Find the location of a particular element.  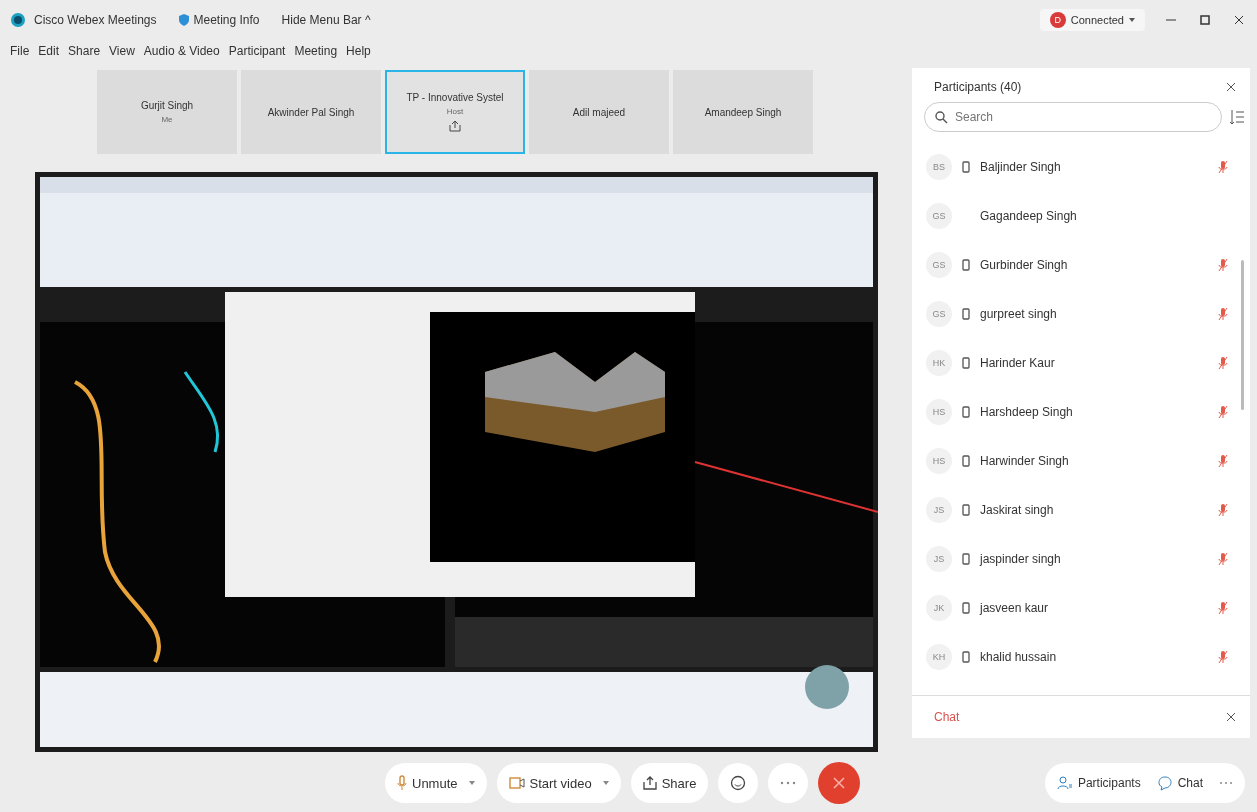

reactions-button is located at coordinates (738, 783).